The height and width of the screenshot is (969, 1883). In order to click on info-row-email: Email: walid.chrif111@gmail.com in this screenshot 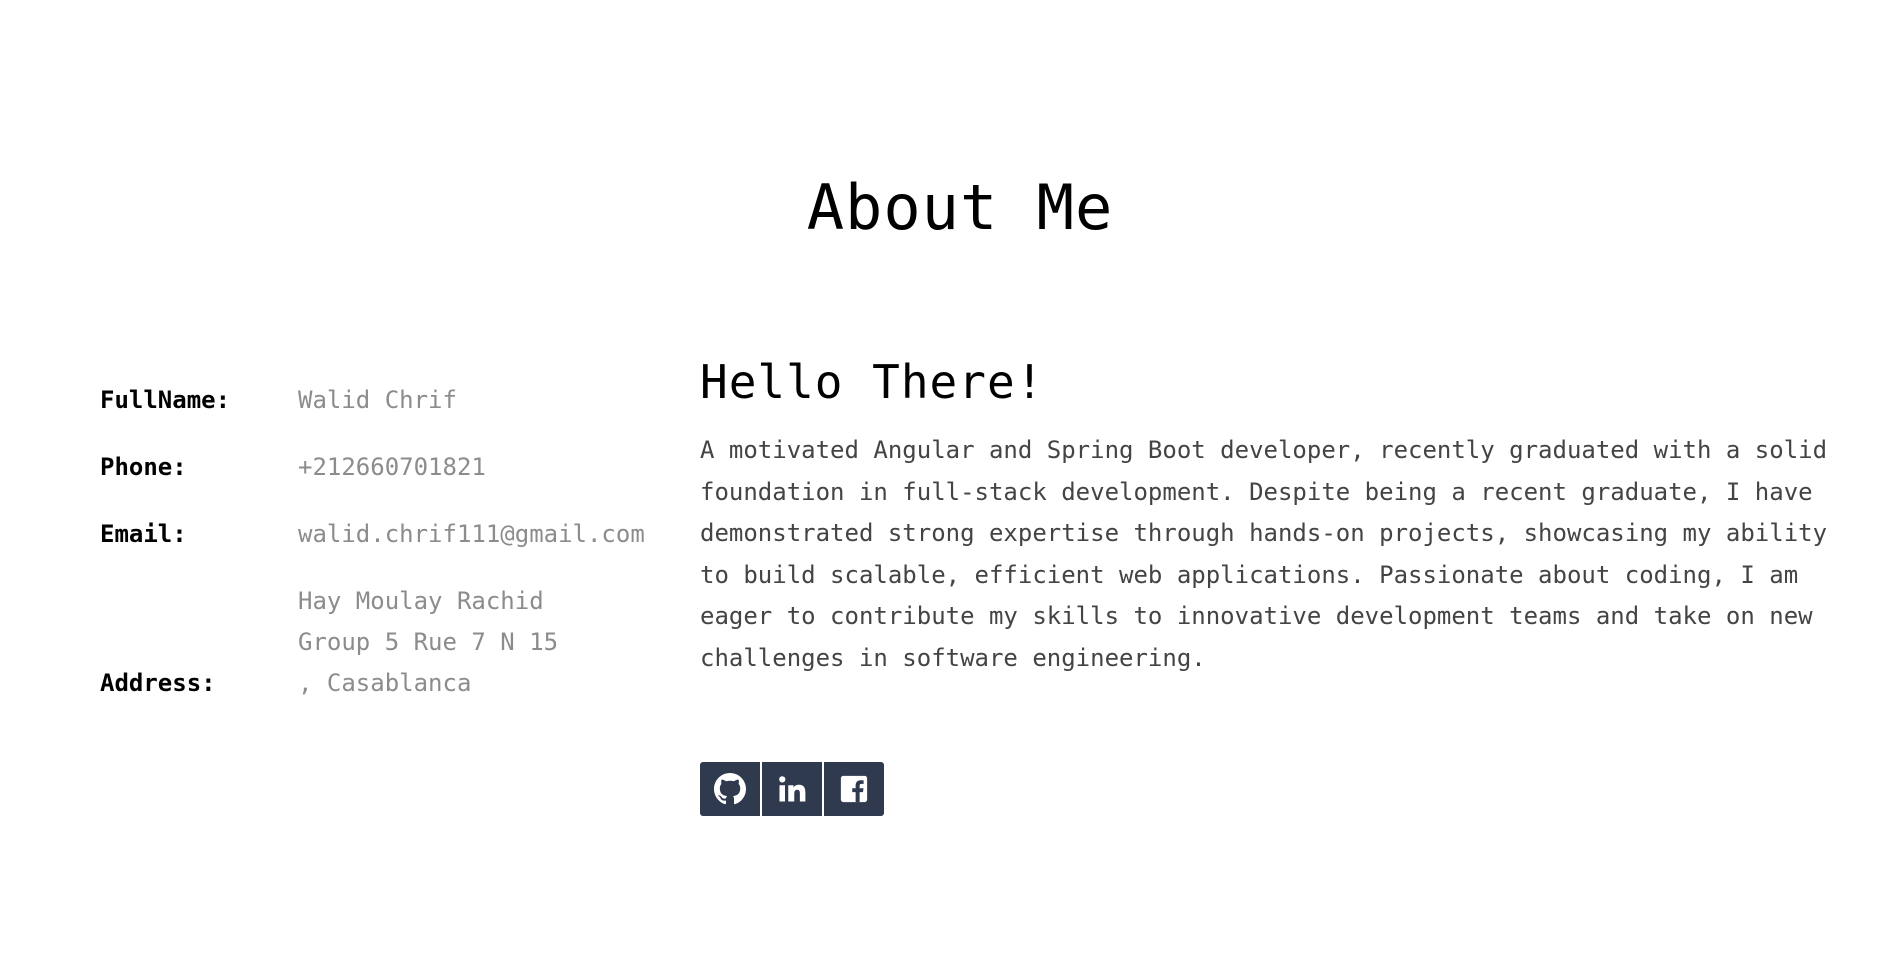, I will do `click(380, 534)`.